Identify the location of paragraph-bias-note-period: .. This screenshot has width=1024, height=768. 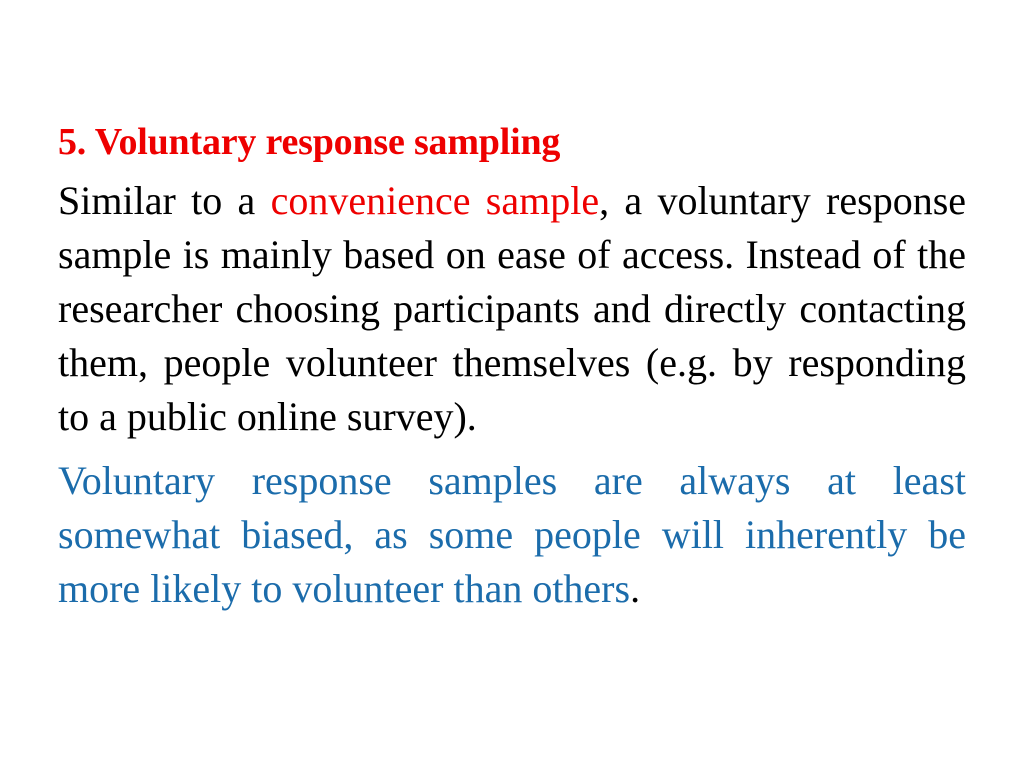
(635, 588).